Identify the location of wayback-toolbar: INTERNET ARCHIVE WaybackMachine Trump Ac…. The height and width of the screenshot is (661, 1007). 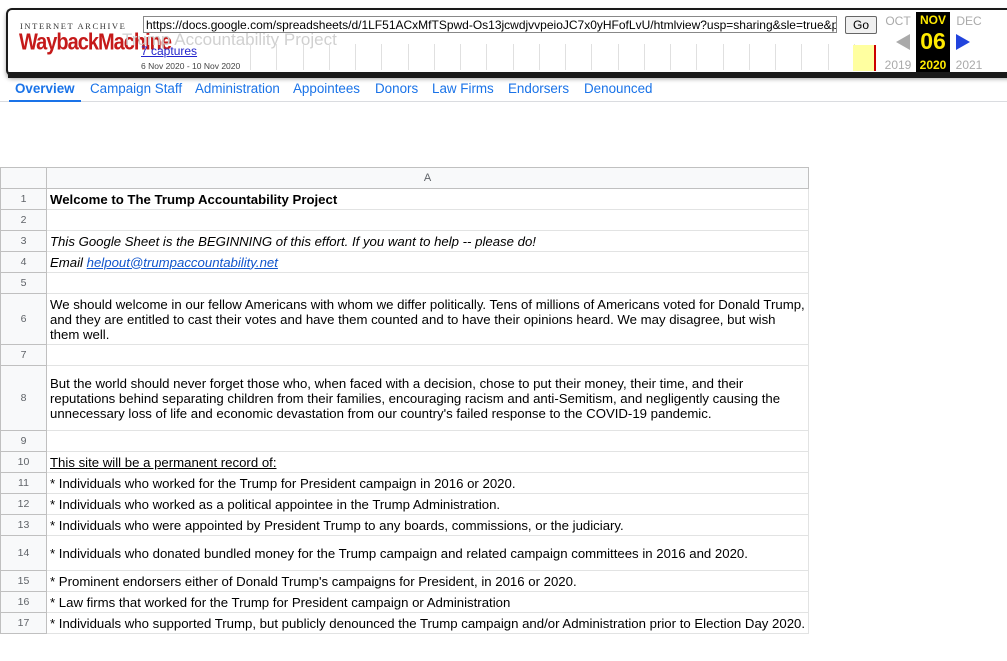
(503, 40).